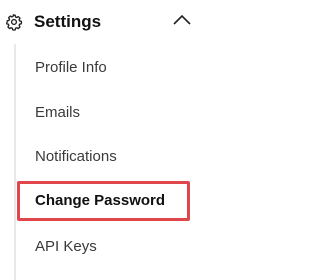  What do you see at coordinates (71, 67) in the screenshot?
I see `menu-item-label: Profile Info` at bounding box center [71, 67].